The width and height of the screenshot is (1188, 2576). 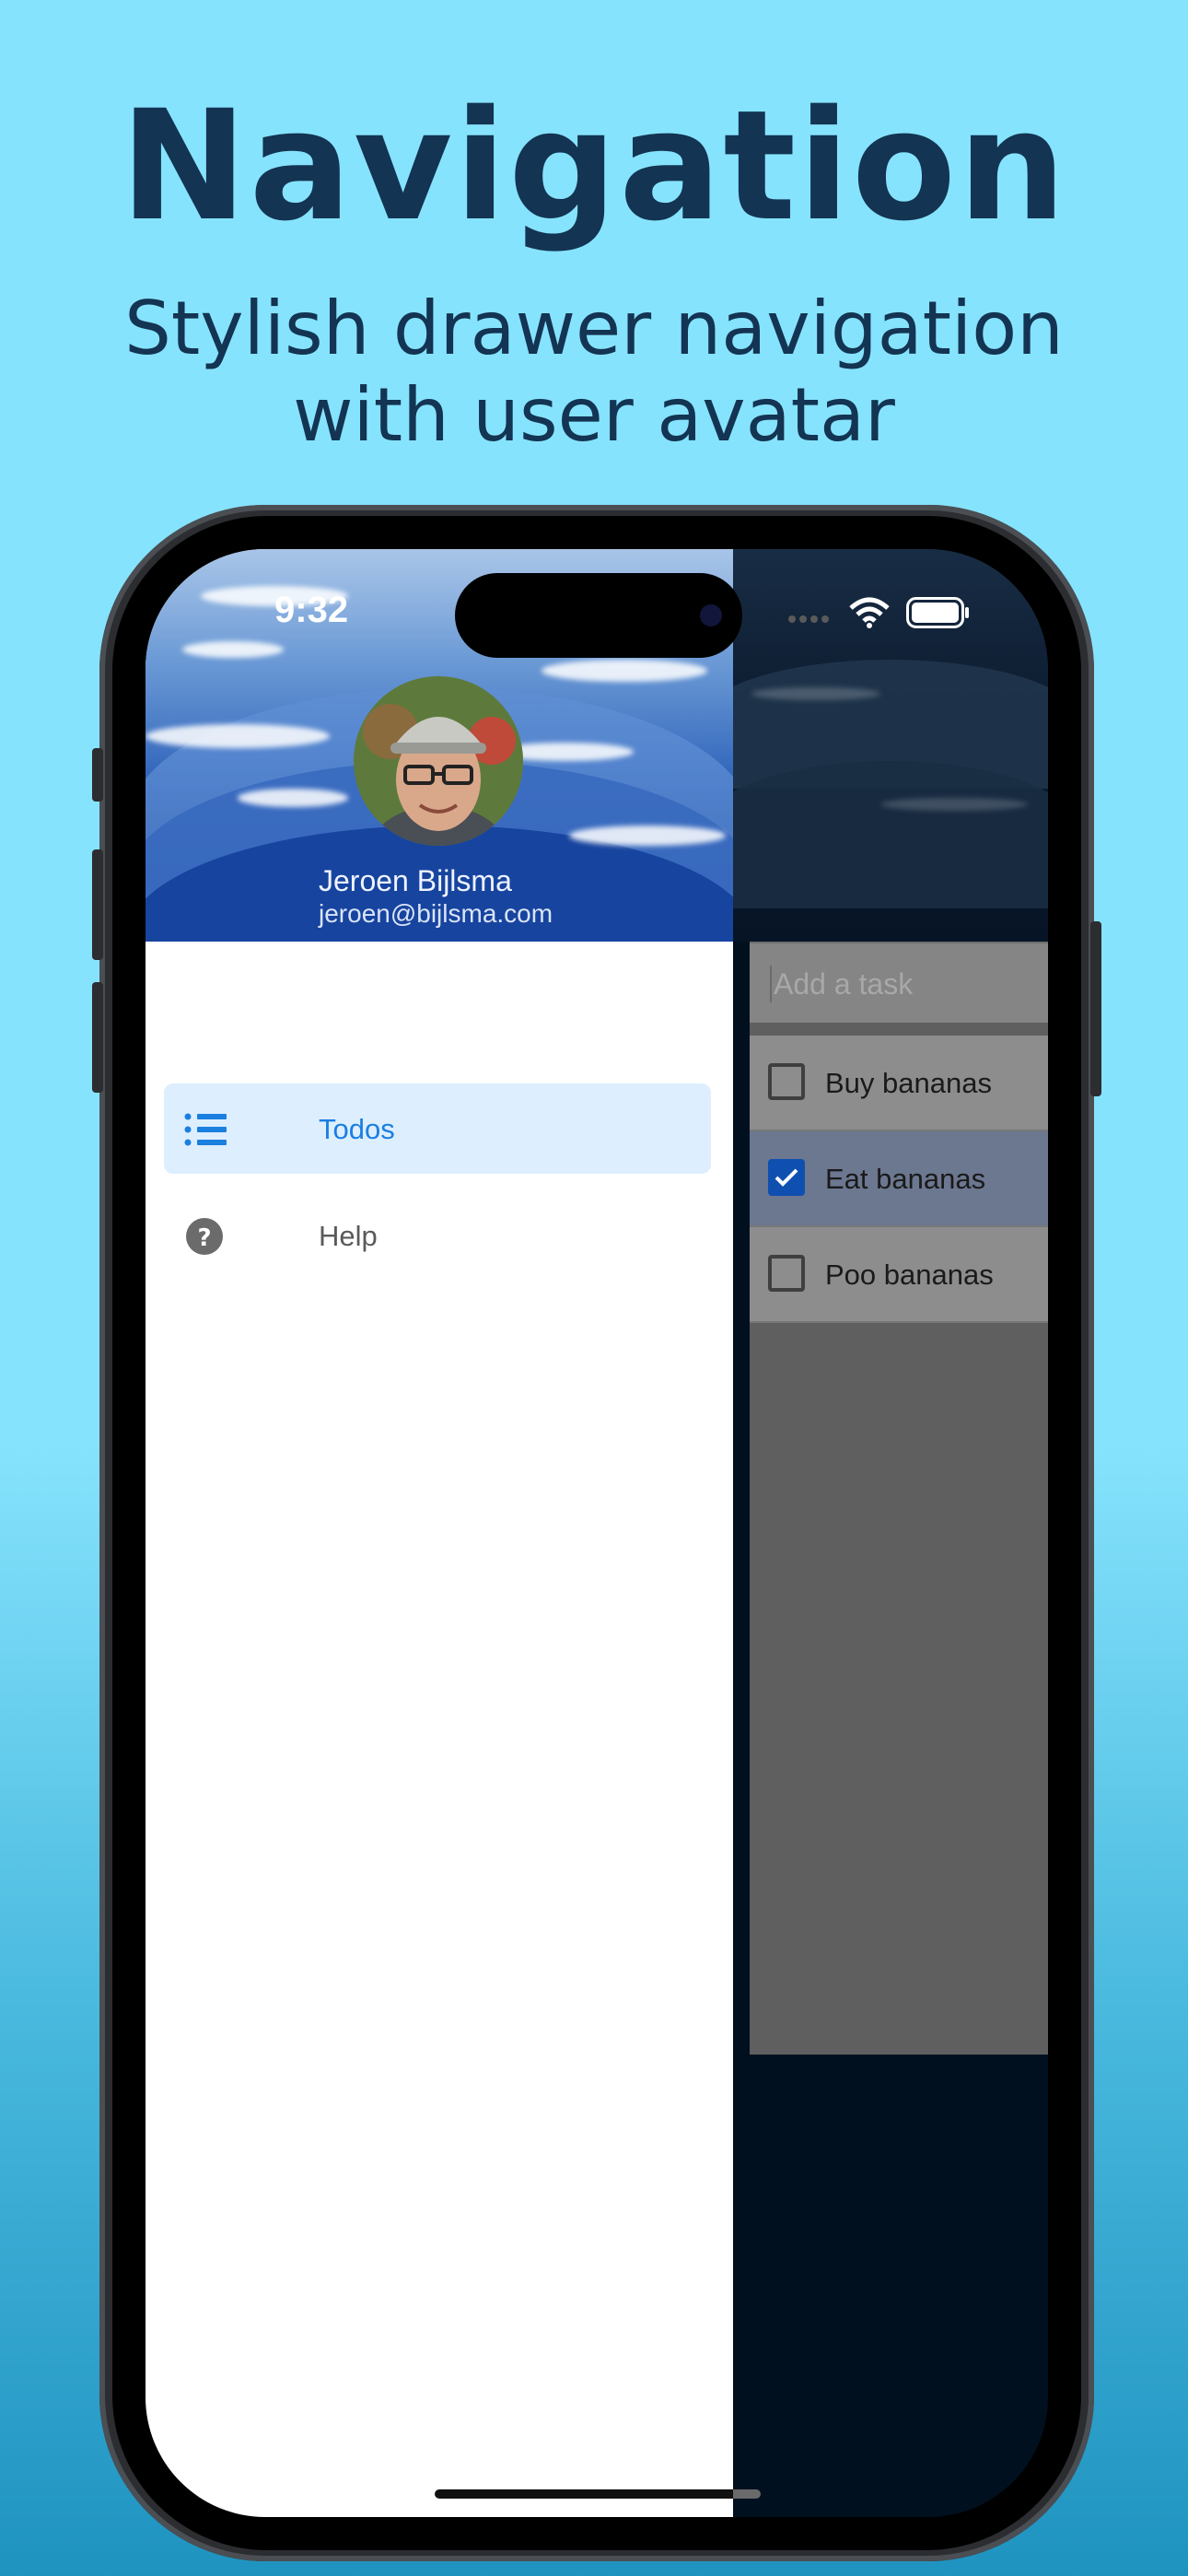 I want to click on avatar-photo, so click(x=438, y=761).